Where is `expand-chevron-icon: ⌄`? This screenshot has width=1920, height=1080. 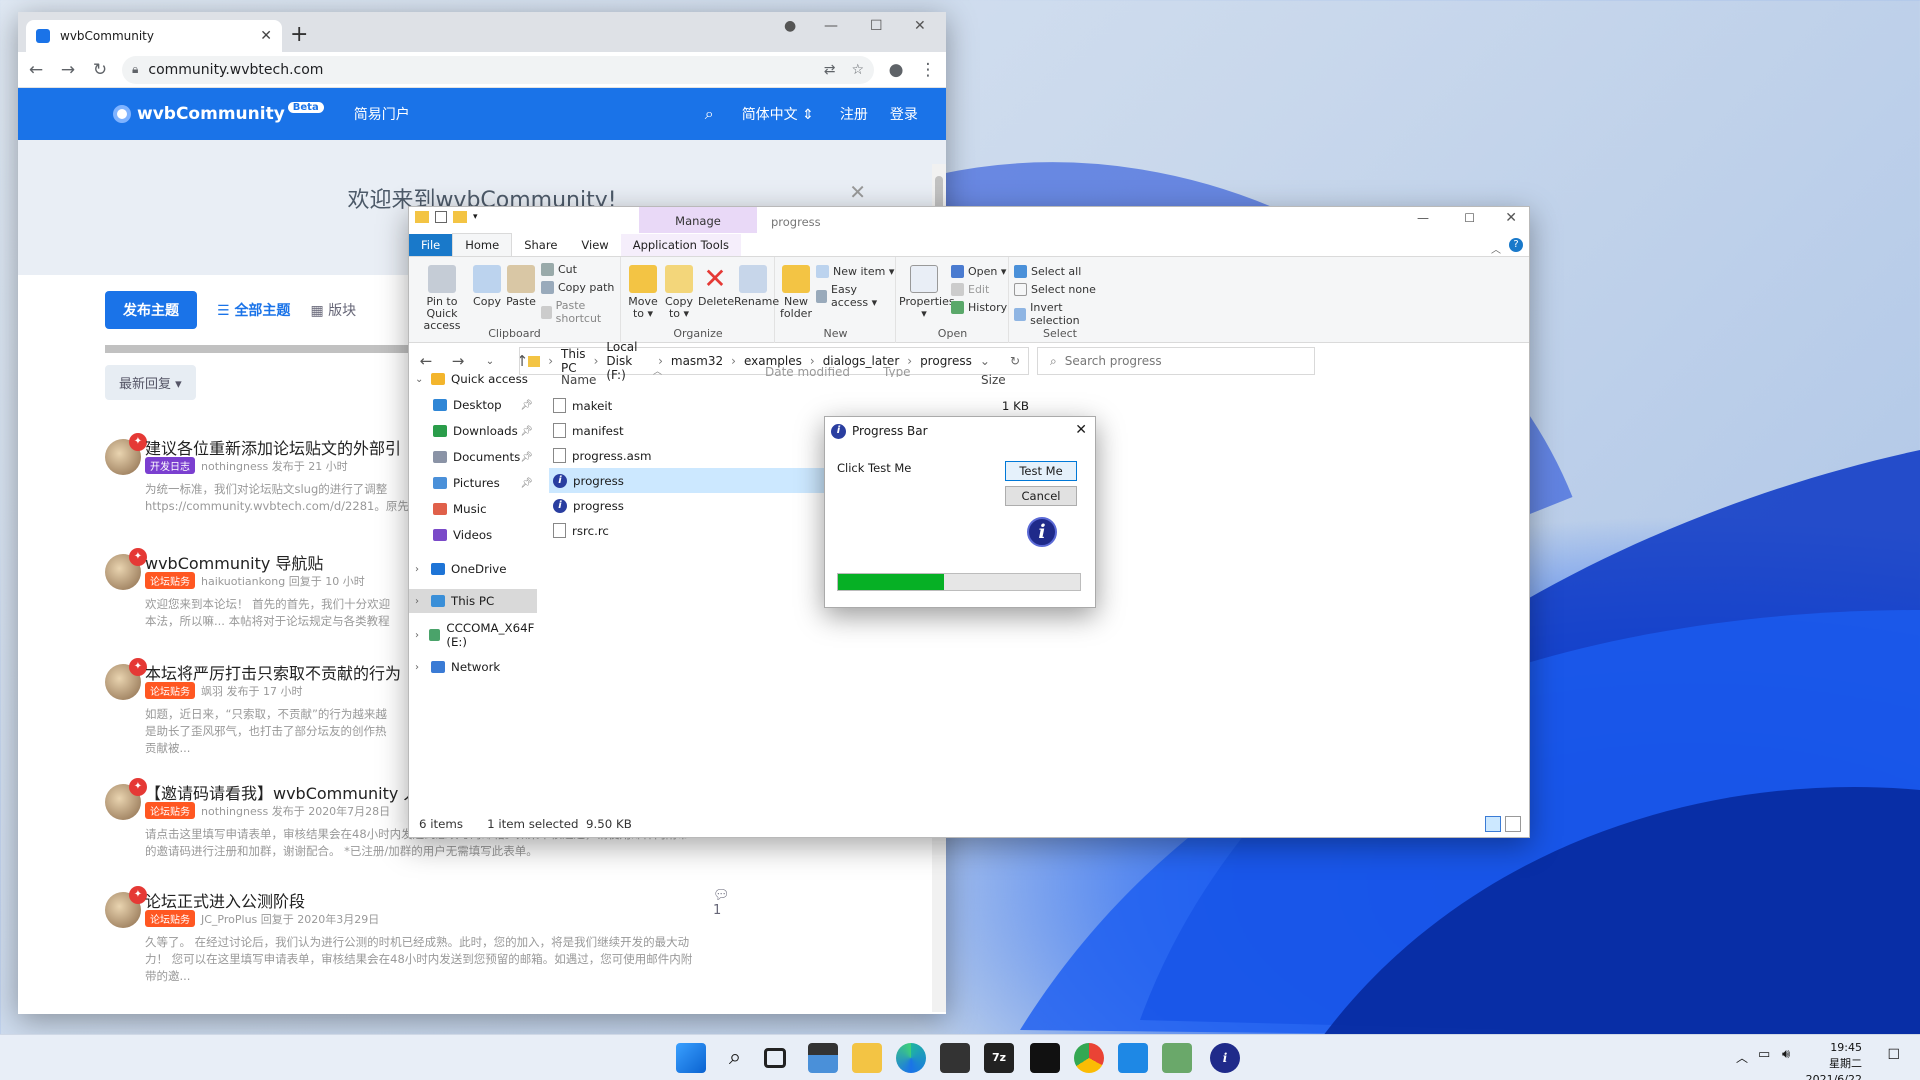 expand-chevron-icon: ⌄ is located at coordinates (420, 379).